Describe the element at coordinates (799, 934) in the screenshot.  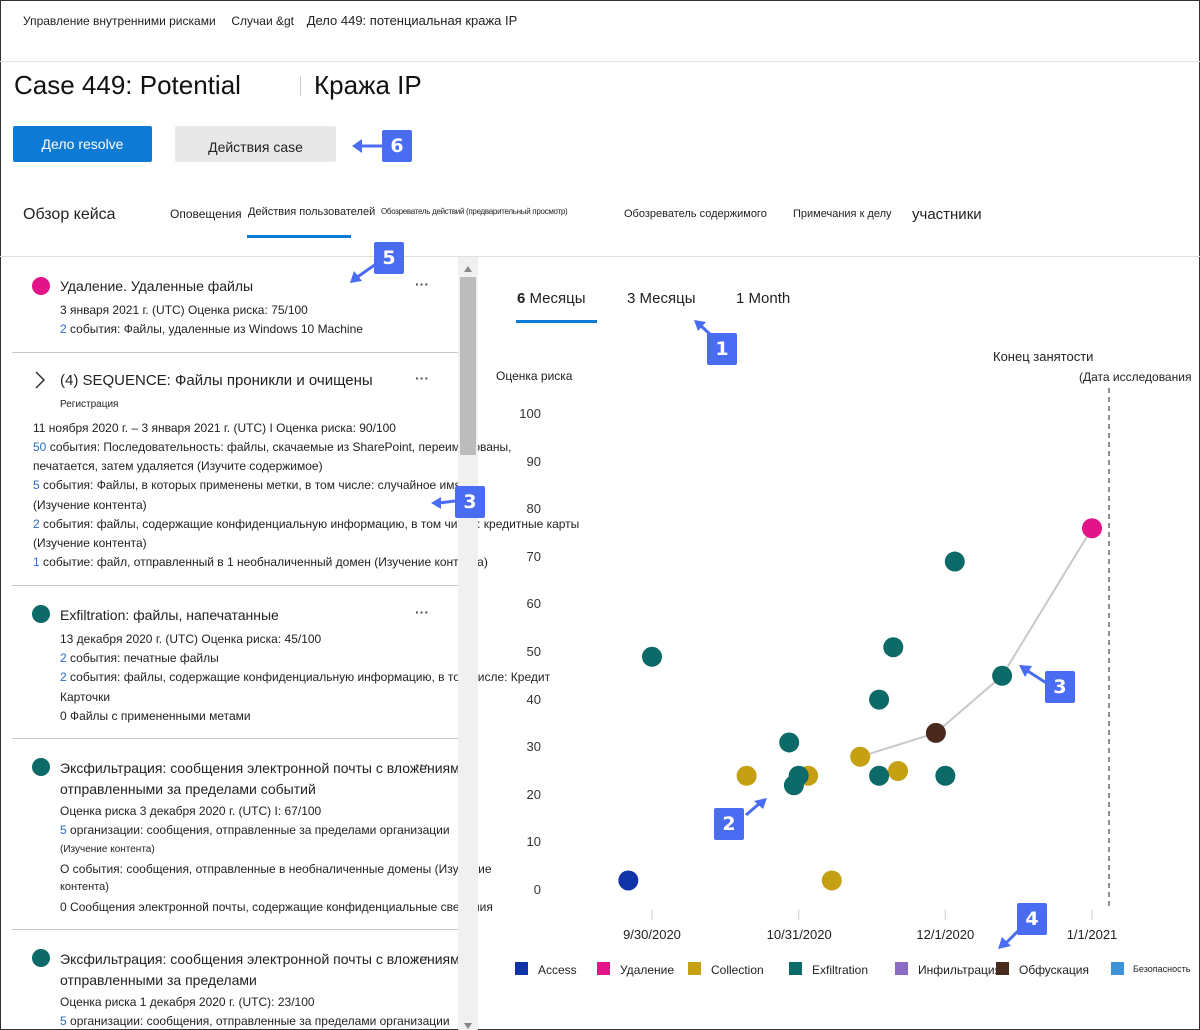
I see `x-tick-label: 10/31/2020` at that location.